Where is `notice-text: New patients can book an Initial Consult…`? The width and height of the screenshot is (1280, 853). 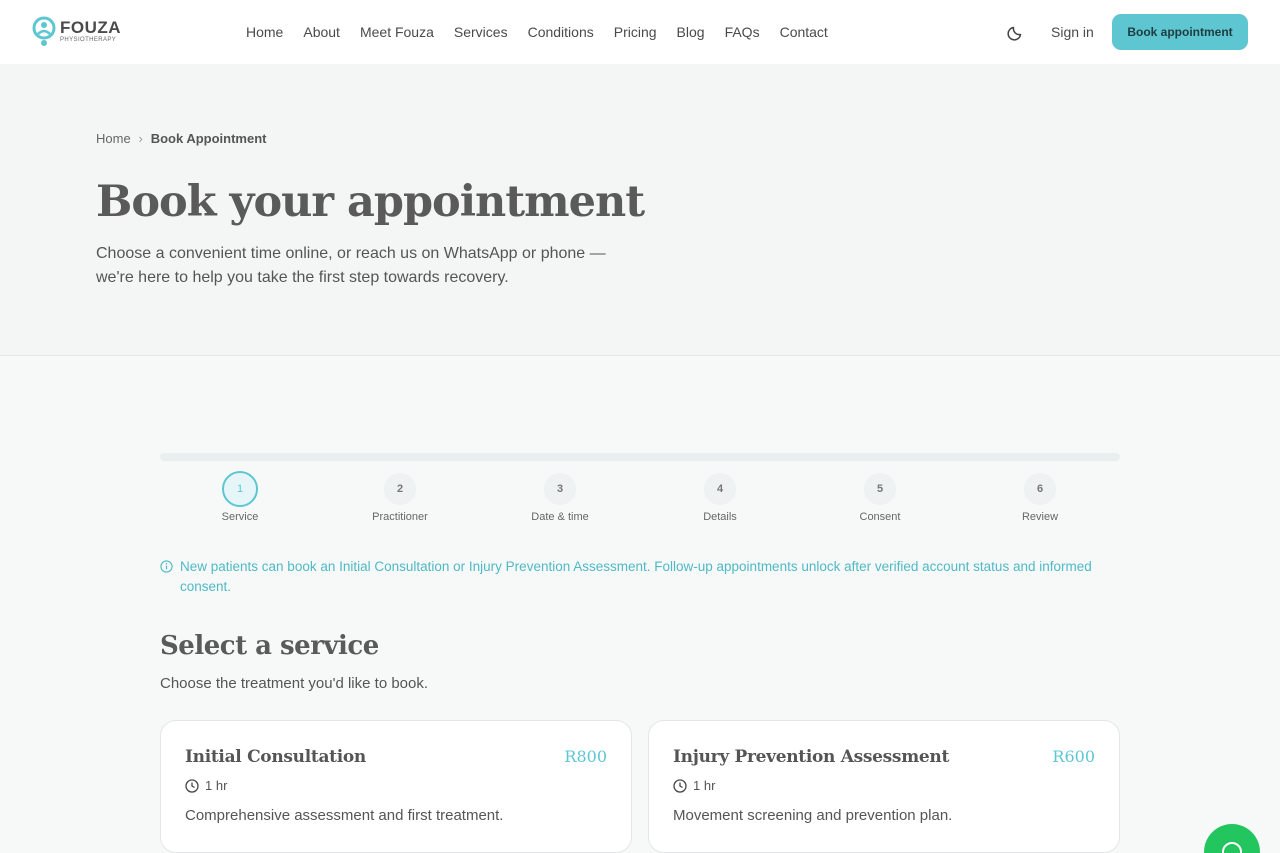 notice-text: New patients can book an Initial Consult… is located at coordinates (636, 576).